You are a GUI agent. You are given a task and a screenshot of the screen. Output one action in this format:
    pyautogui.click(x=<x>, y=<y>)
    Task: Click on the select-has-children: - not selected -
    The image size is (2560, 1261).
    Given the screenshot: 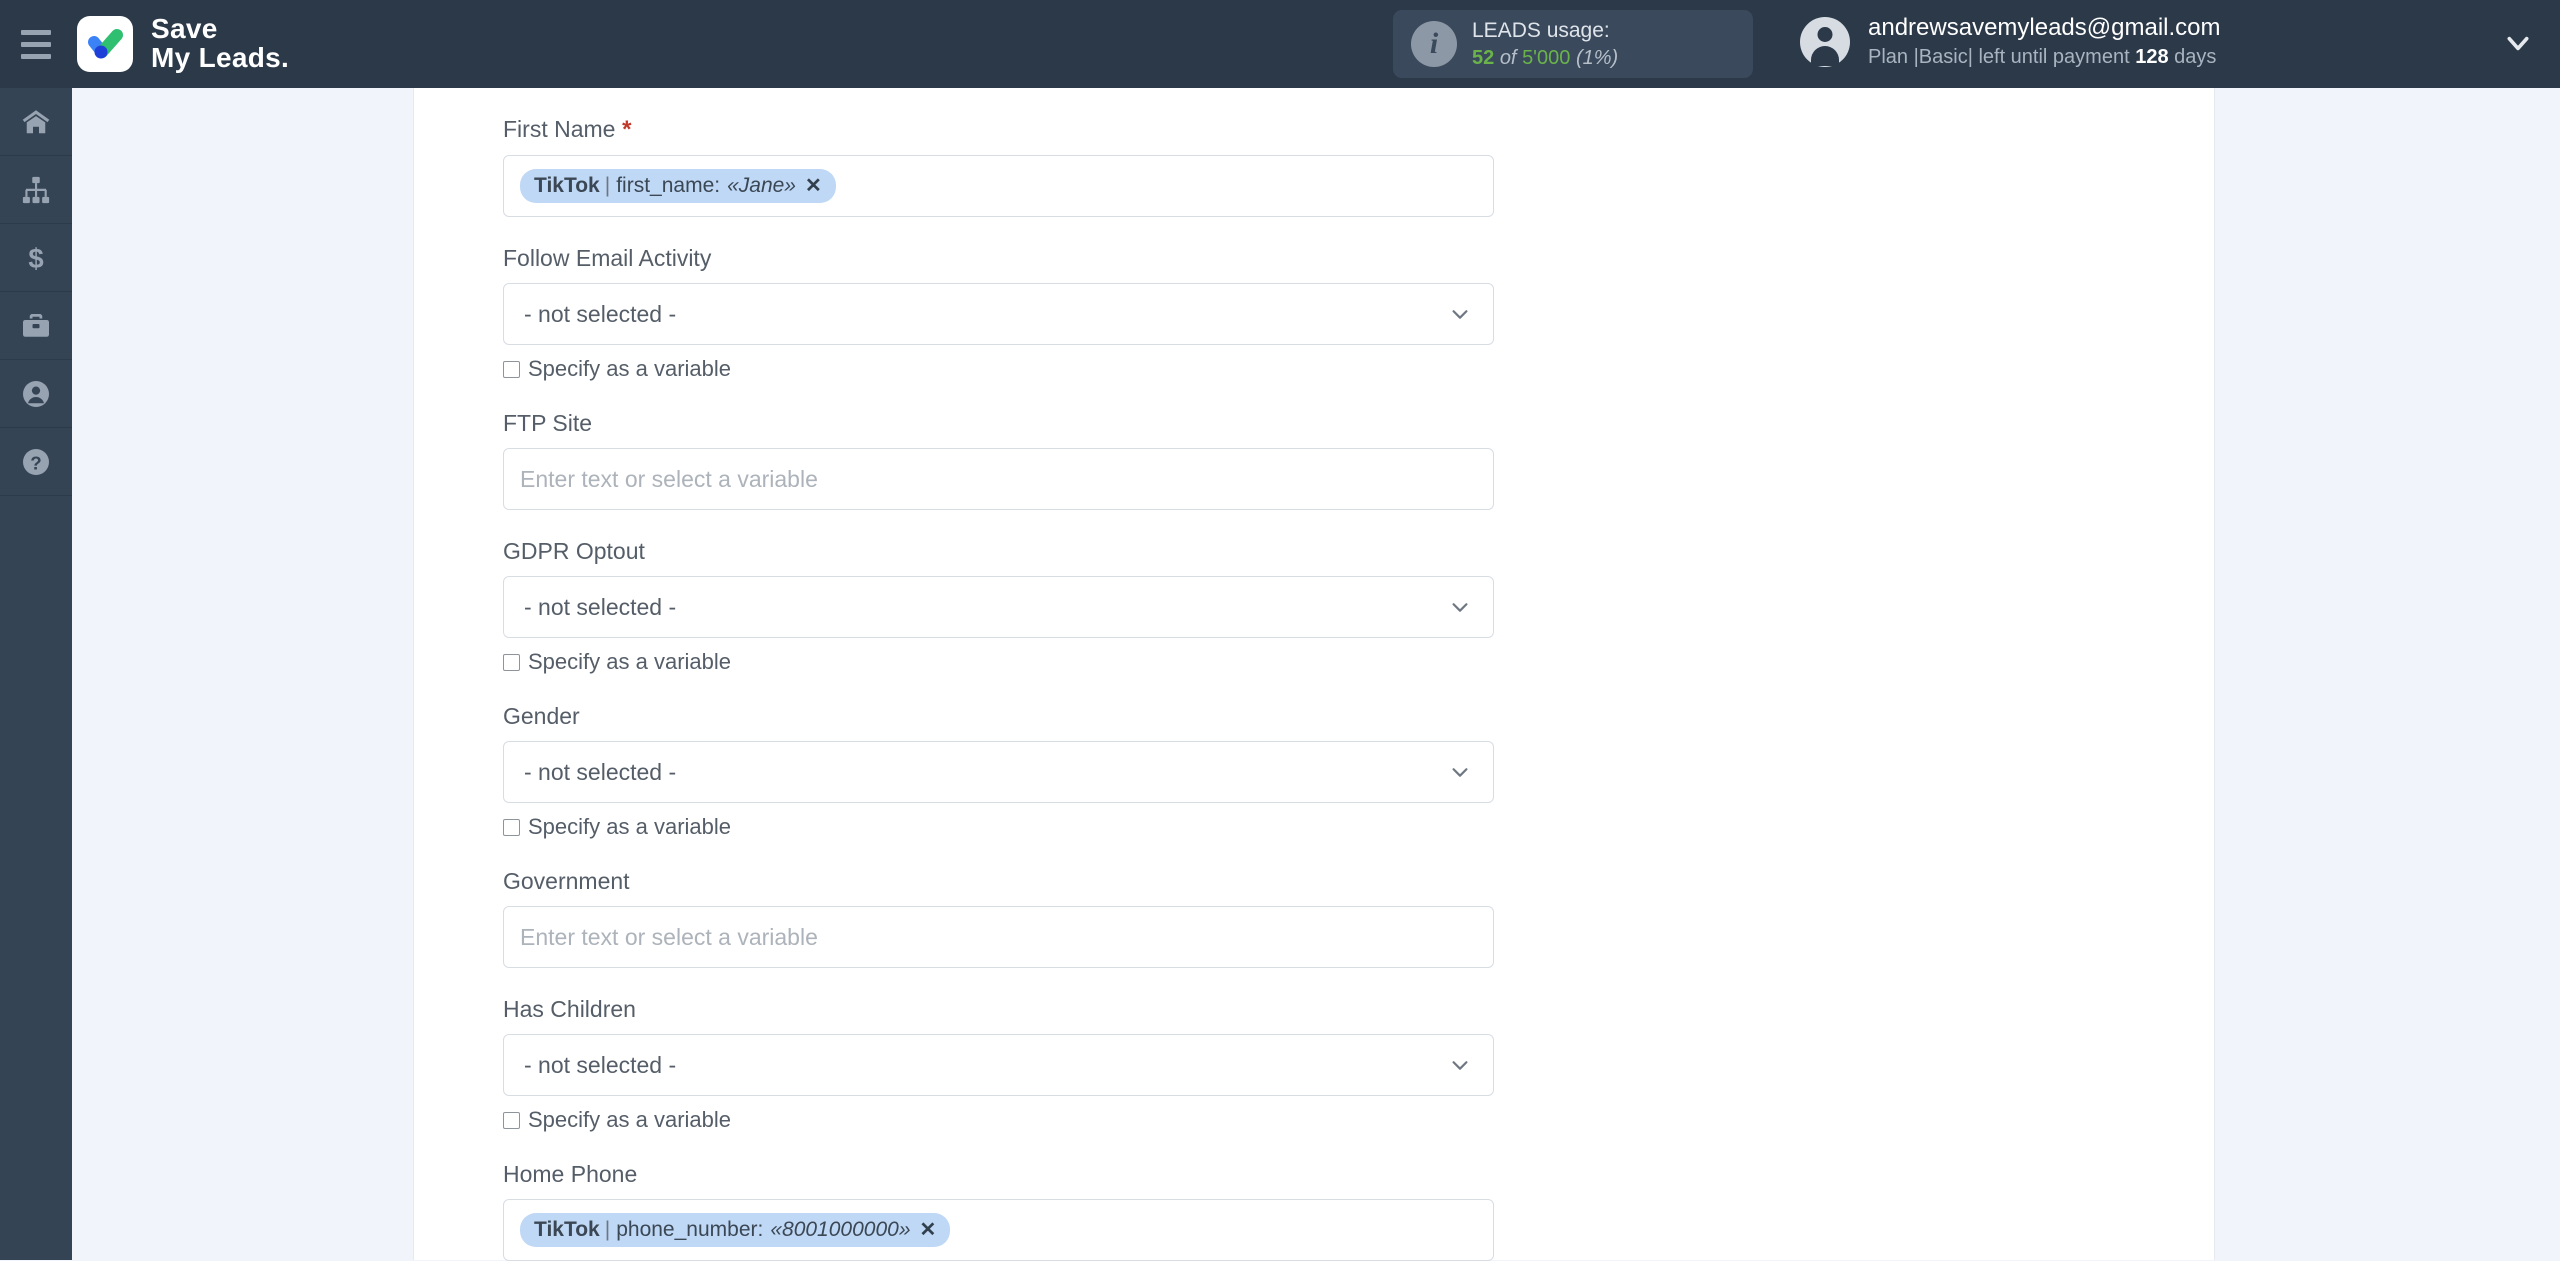 What is the action you would take?
    pyautogui.click(x=998, y=1065)
    